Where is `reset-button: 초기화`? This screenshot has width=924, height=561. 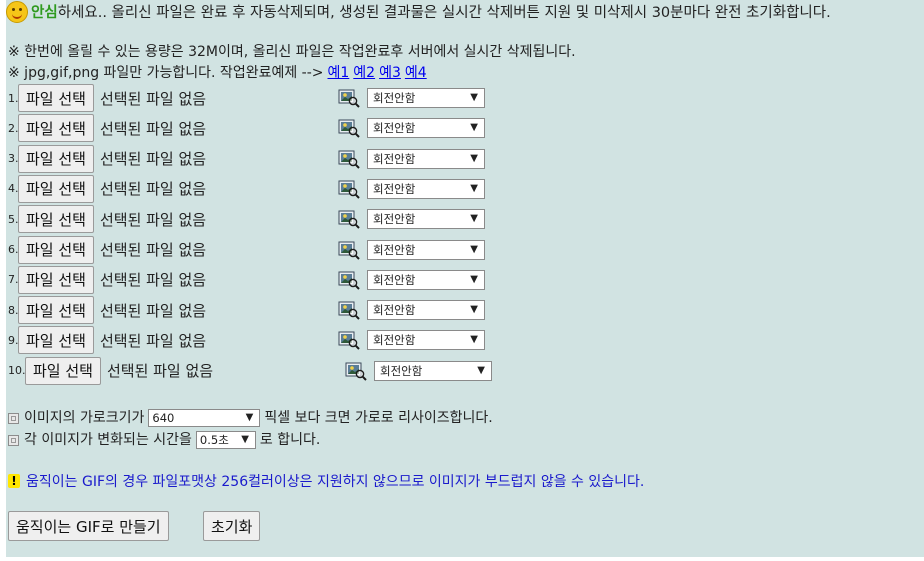 reset-button: 초기화 is located at coordinates (232, 526).